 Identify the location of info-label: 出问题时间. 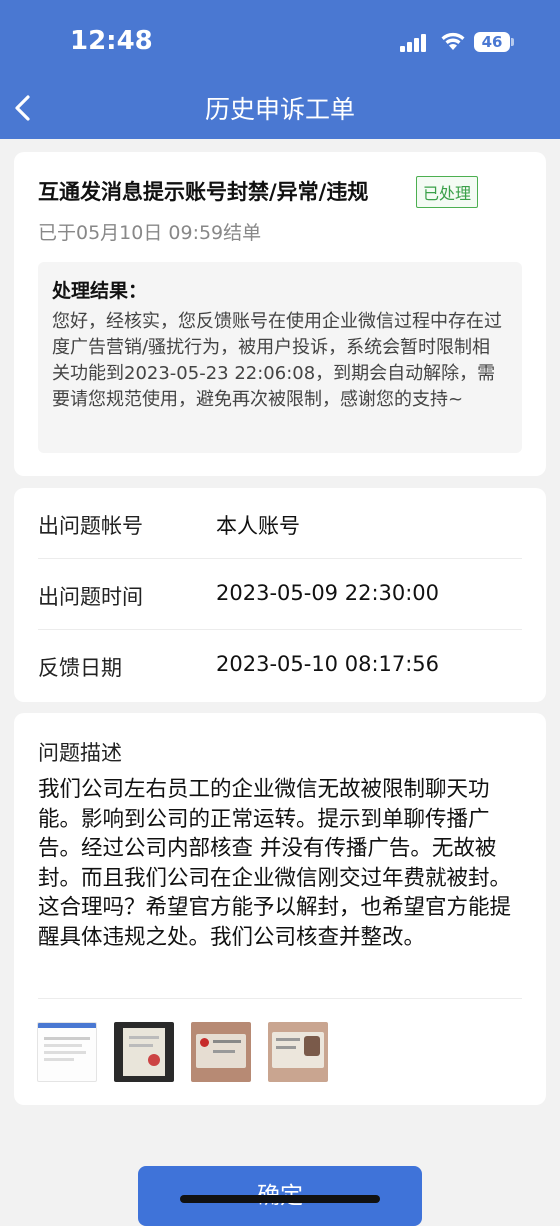
(90, 597).